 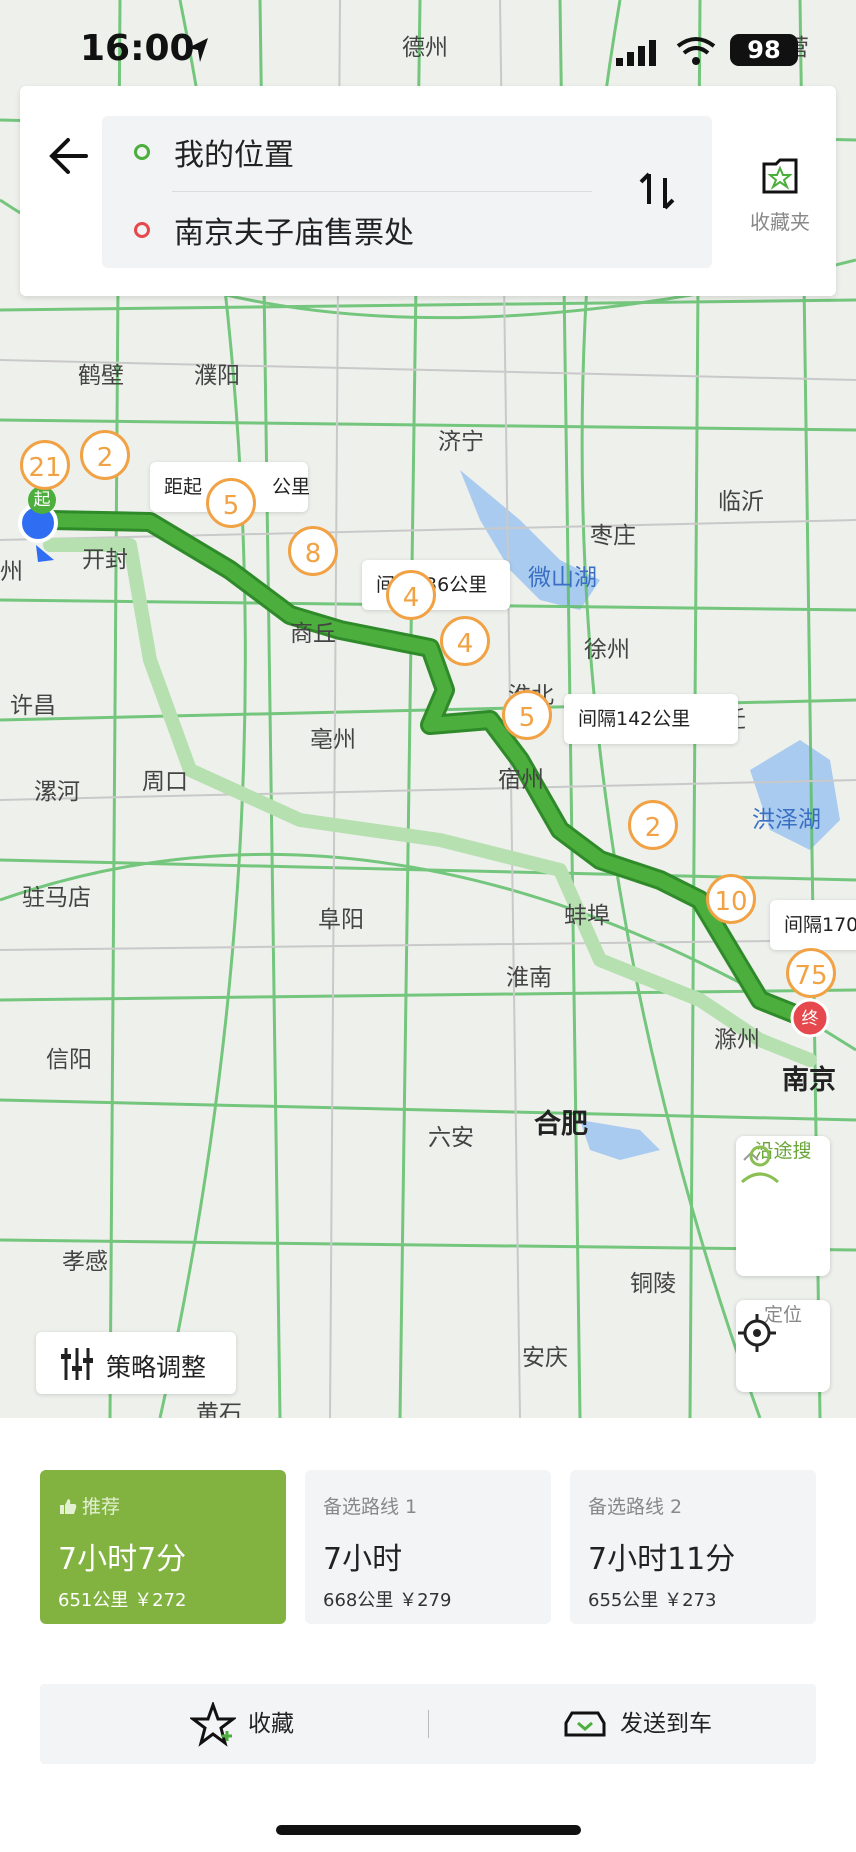 What do you see at coordinates (810, 1019) in the screenshot?
I see `end-badge: 终` at bounding box center [810, 1019].